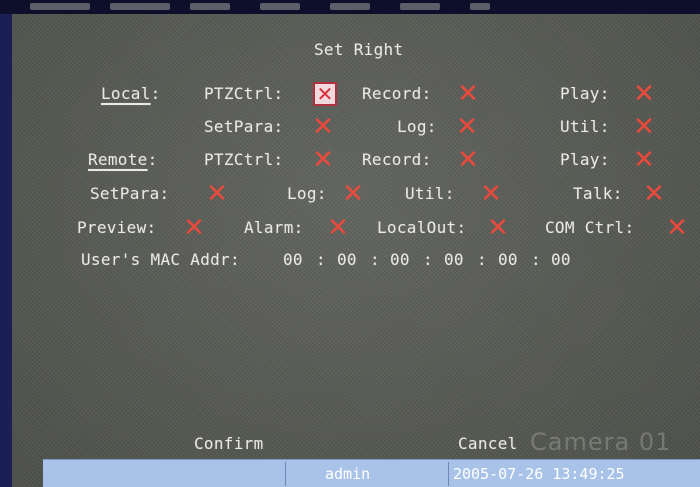  What do you see at coordinates (117, 227) in the screenshot?
I see `remote-preview-label: Preview:` at bounding box center [117, 227].